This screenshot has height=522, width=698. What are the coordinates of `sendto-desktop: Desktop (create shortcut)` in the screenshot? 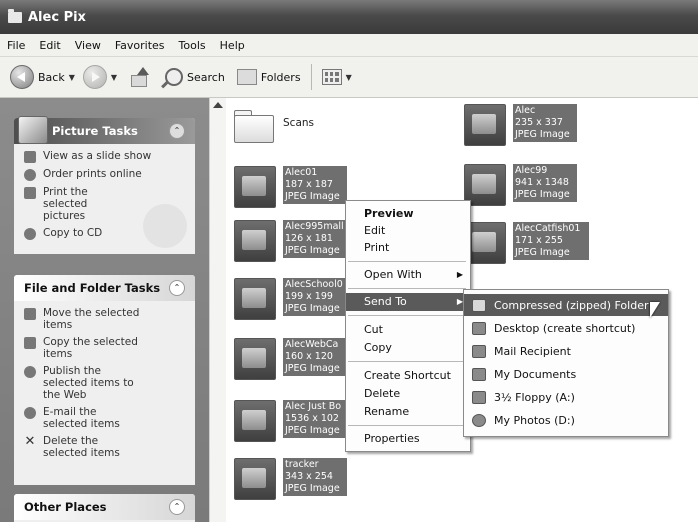 It's located at (566, 328).